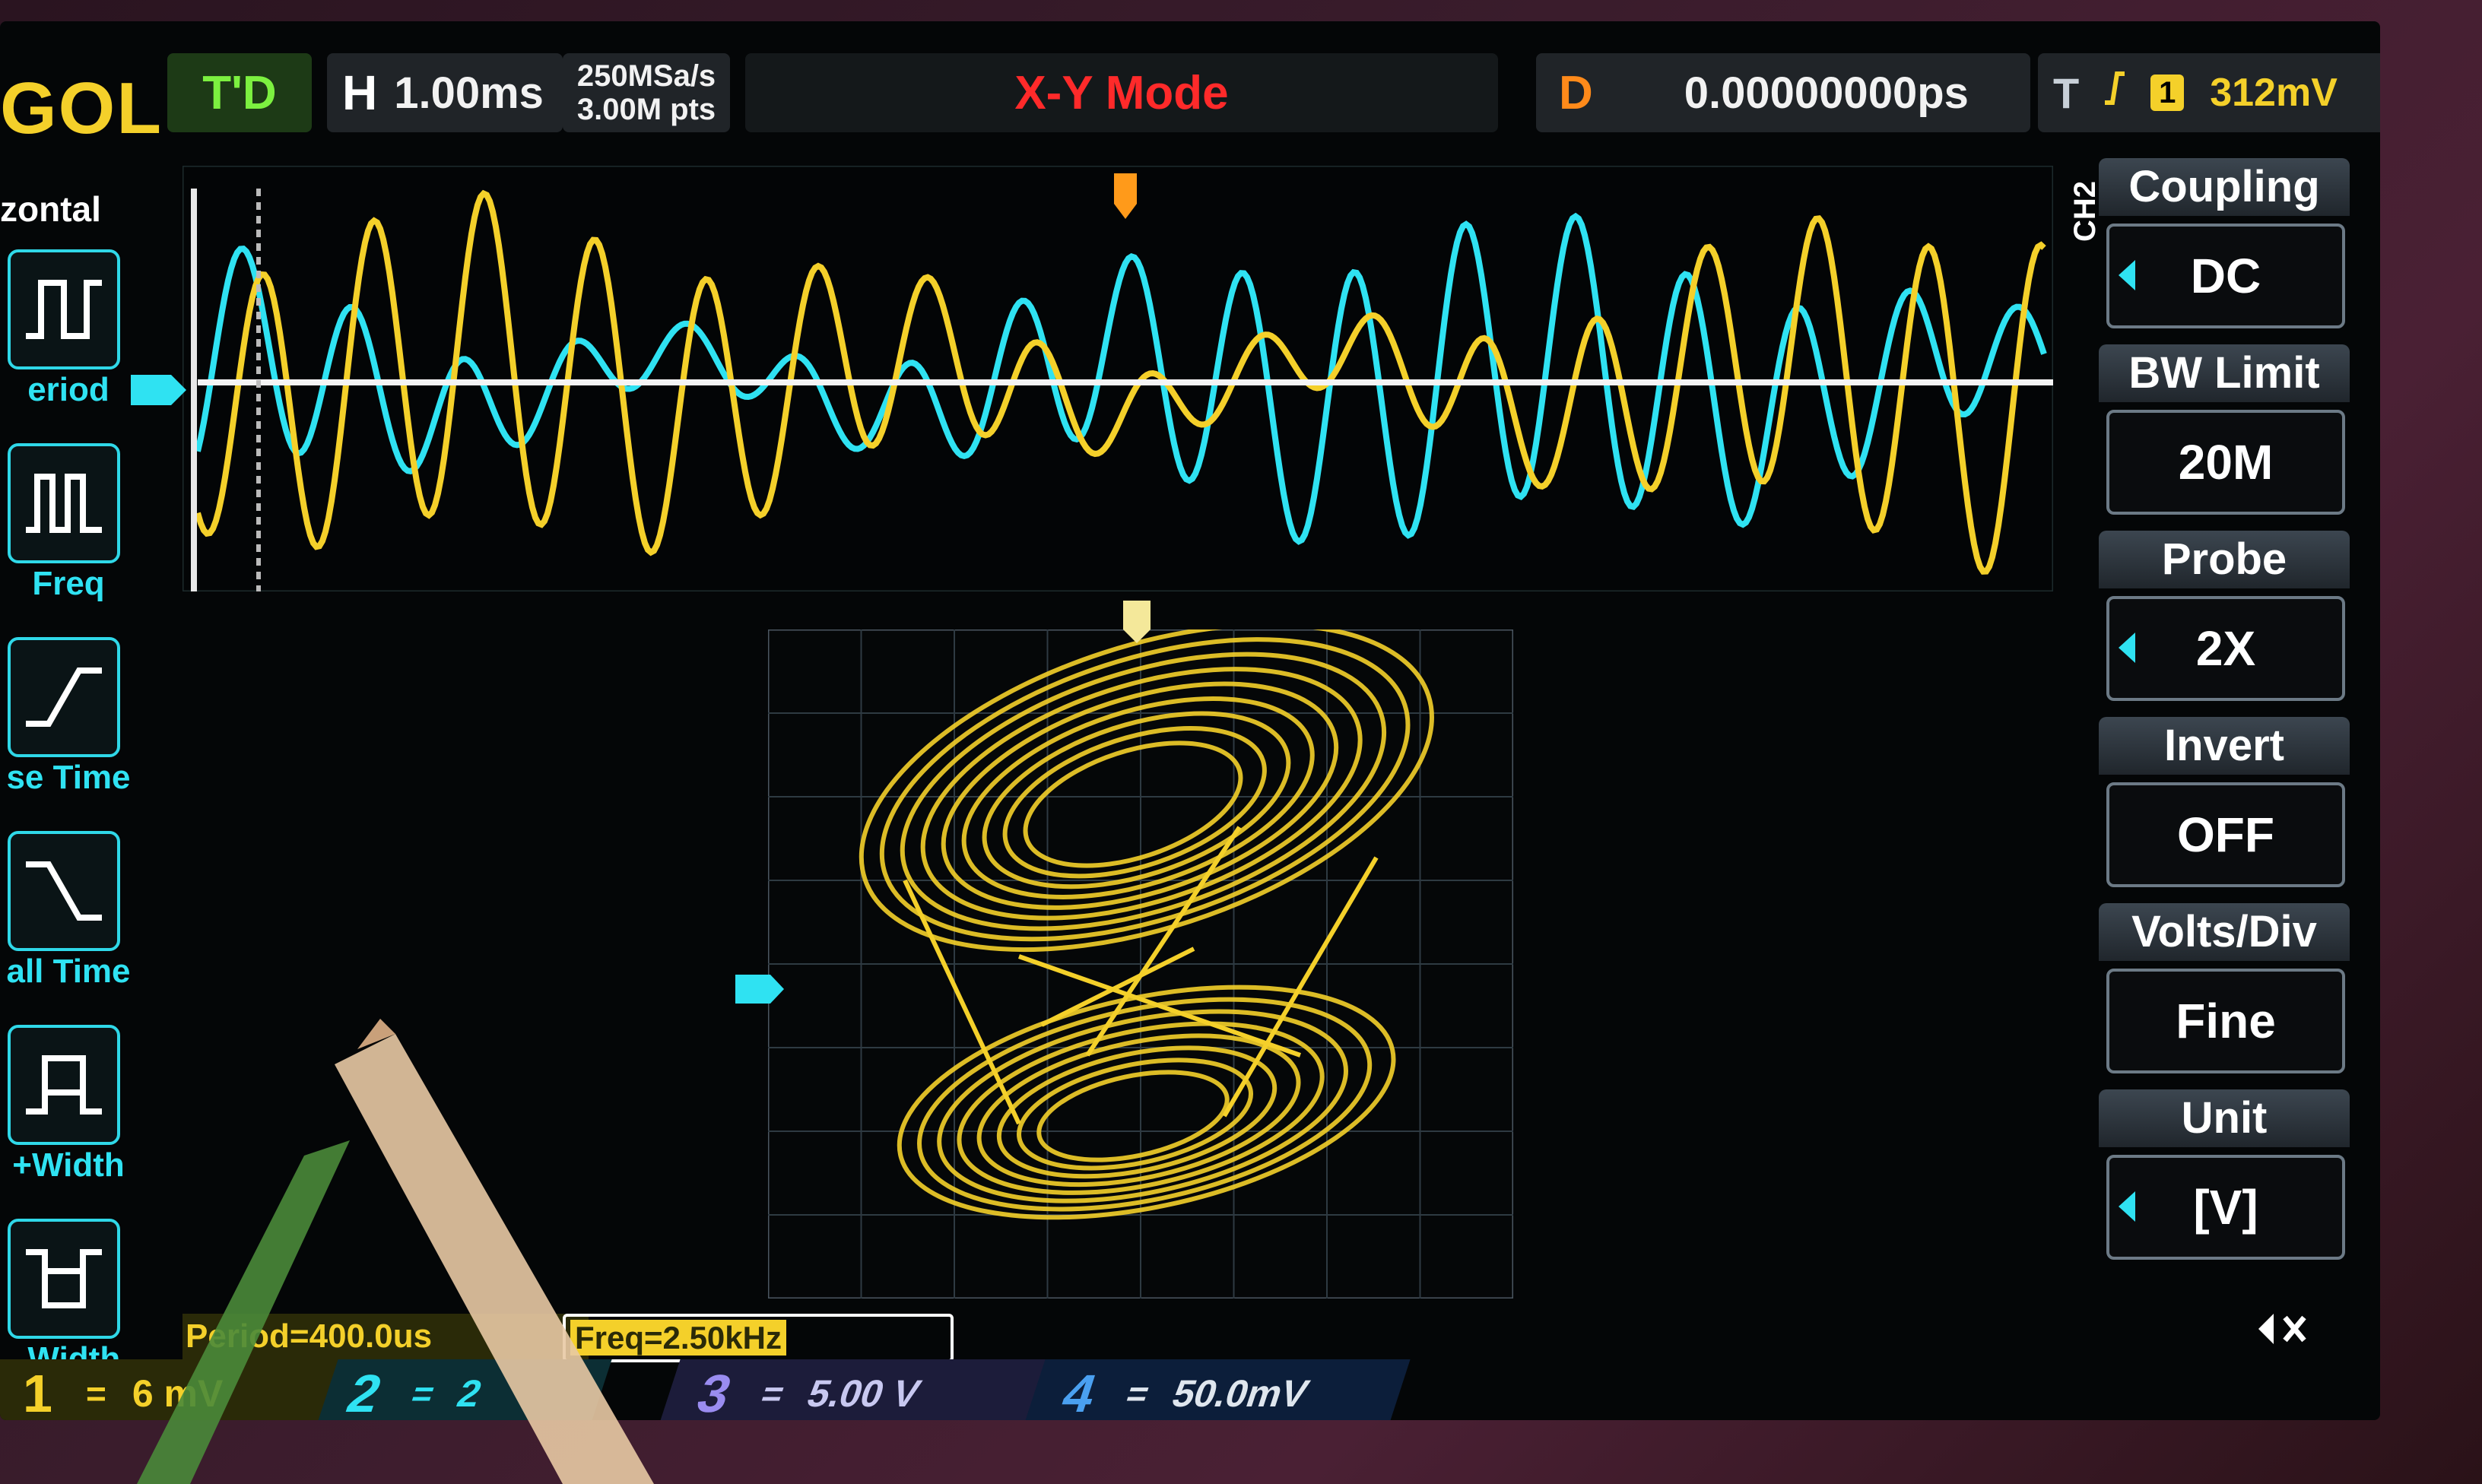 The height and width of the screenshot is (1484, 2482). What do you see at coordinates (68, 1165) in the screenshot?
I see `measure-item-label: +Width` at bounding box center [68, 1165].